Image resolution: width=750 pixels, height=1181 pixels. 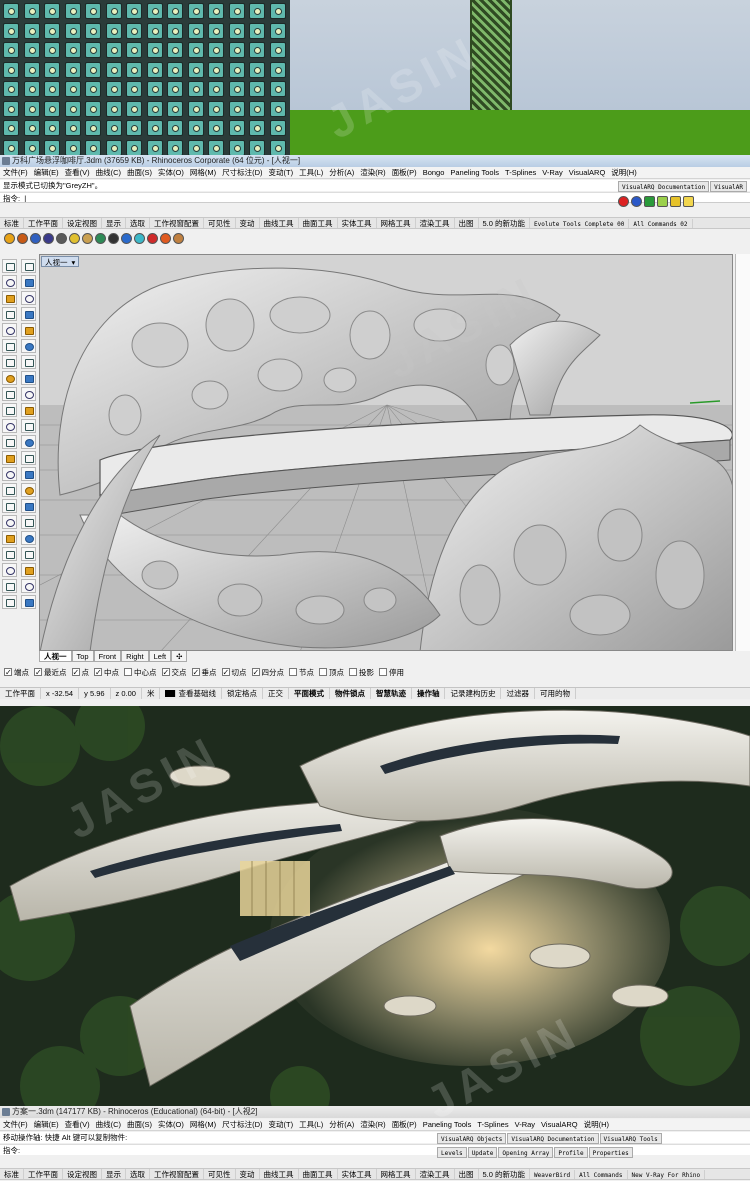 I want to click on toolbar-tab: All Commands 02, so click(x=661, y=223).